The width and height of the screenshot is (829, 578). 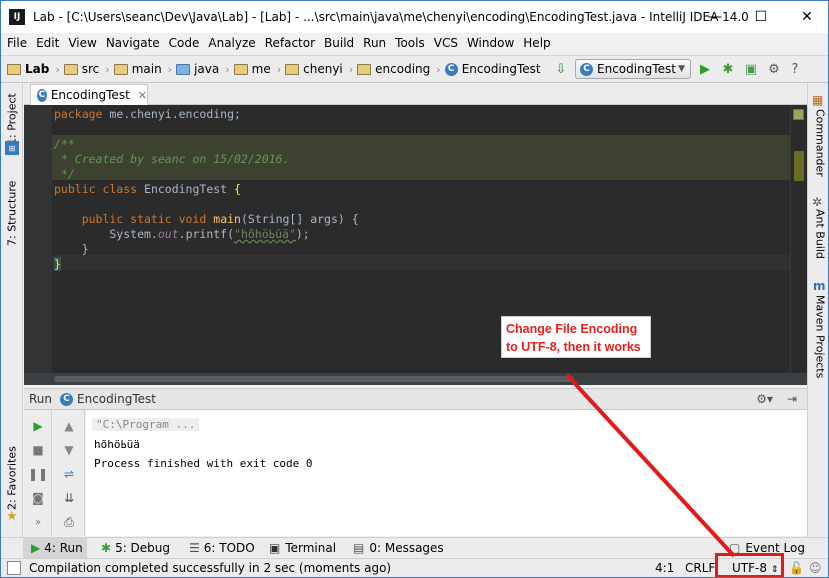 I want to click on annotation-highlight-box, so click(x=749, y=565).